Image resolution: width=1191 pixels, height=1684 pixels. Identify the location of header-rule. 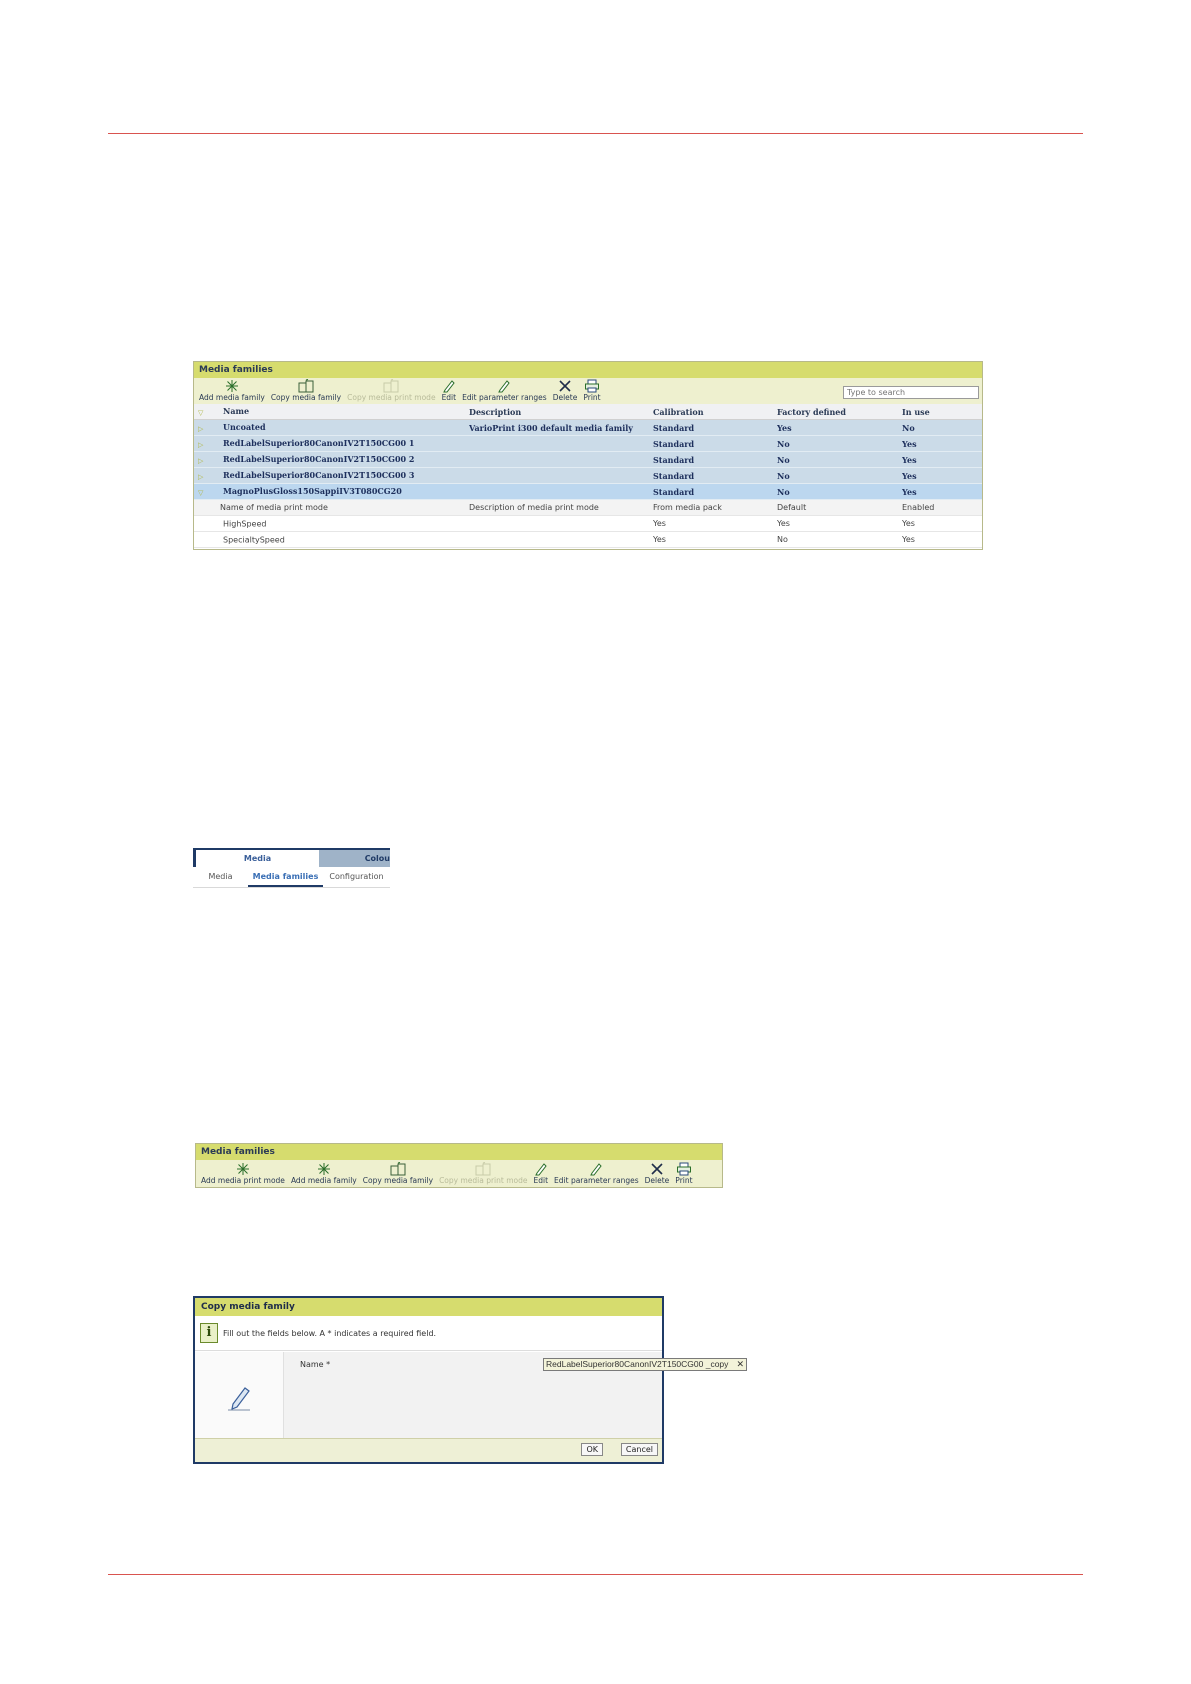
(595, 133).